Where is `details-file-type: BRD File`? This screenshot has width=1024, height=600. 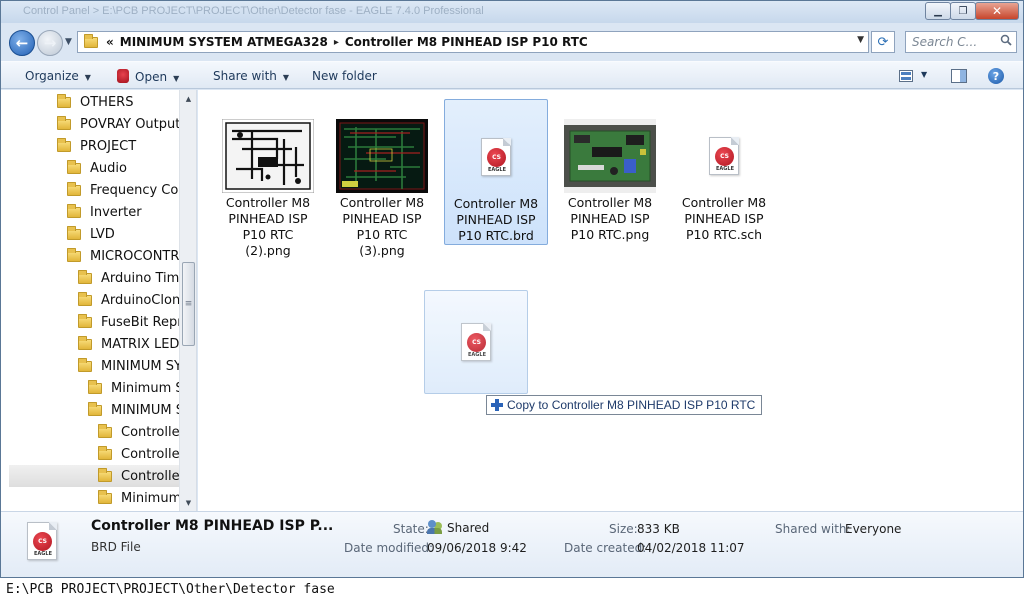 details-file-type: BRD File is located at coordinates (116, 547).